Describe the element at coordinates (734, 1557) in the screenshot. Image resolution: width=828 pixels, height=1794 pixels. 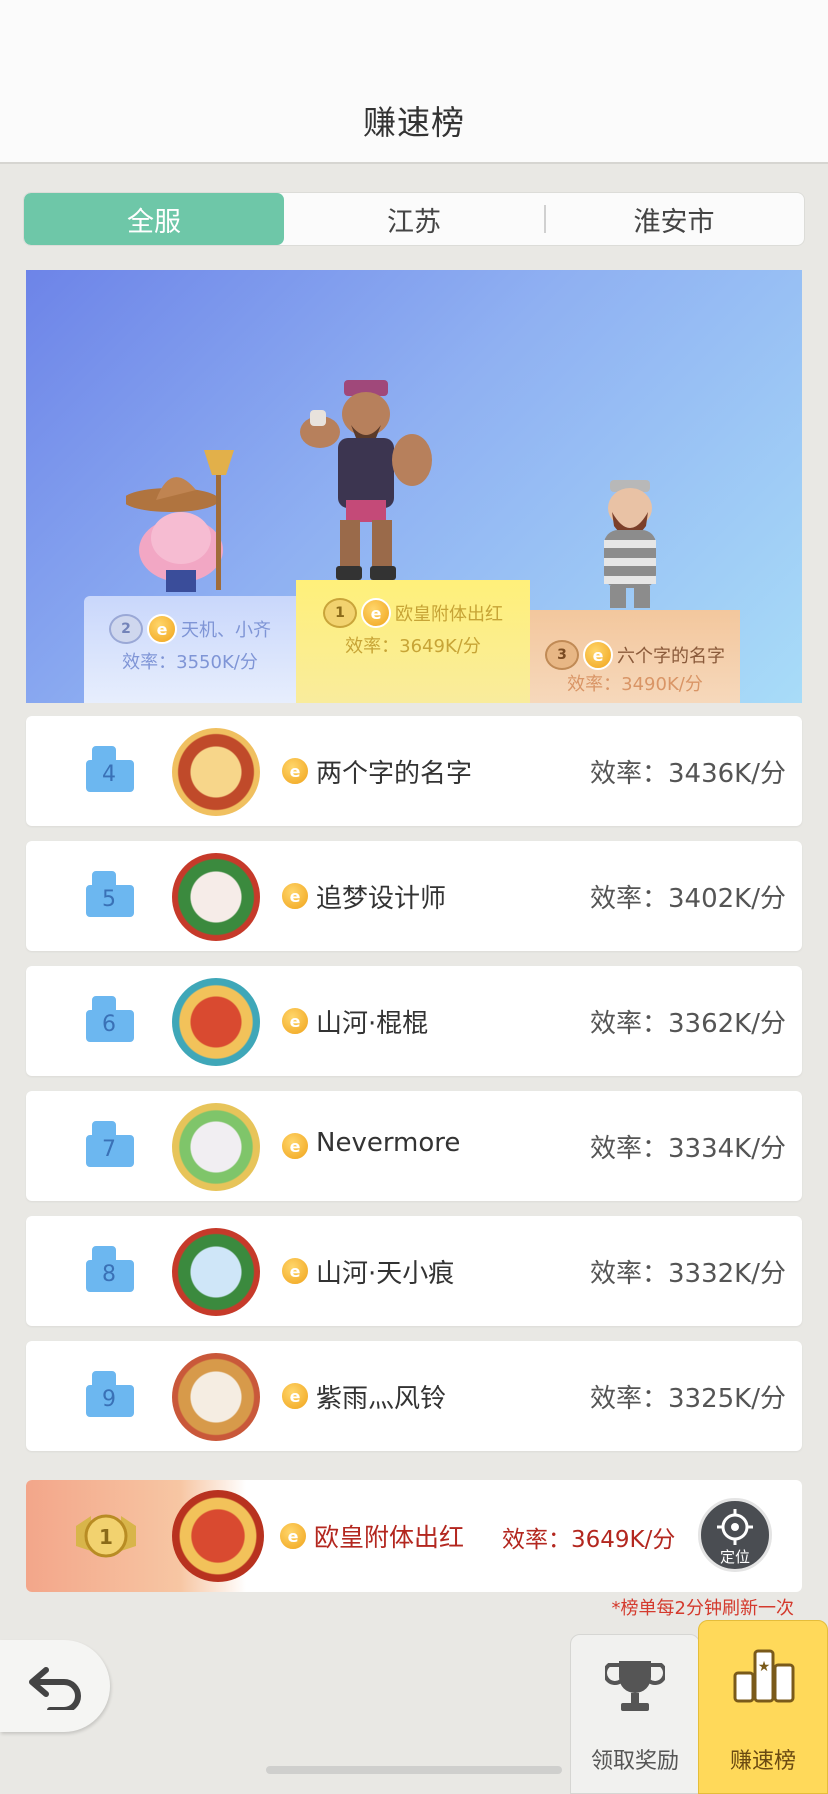
I see `locate-label: 定位` at that location.